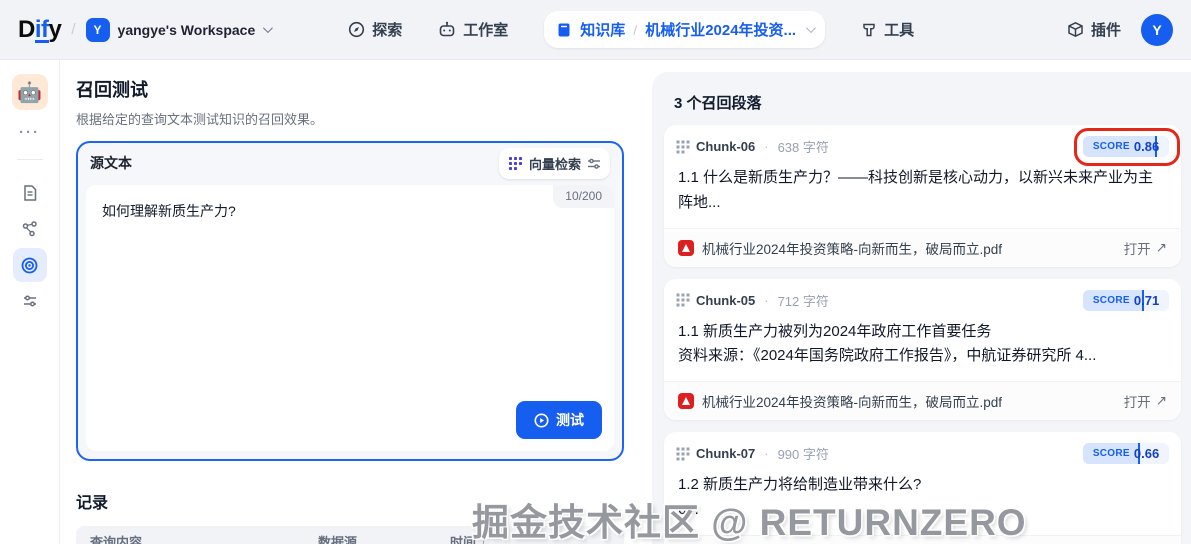 The height and width of the screenshot is (544, 1191). Describe the element at coordinates (200, 119) in the screenshot. I see `page-subtitle: 根据给定的查询文本测试知识的召回效果。` at that location.